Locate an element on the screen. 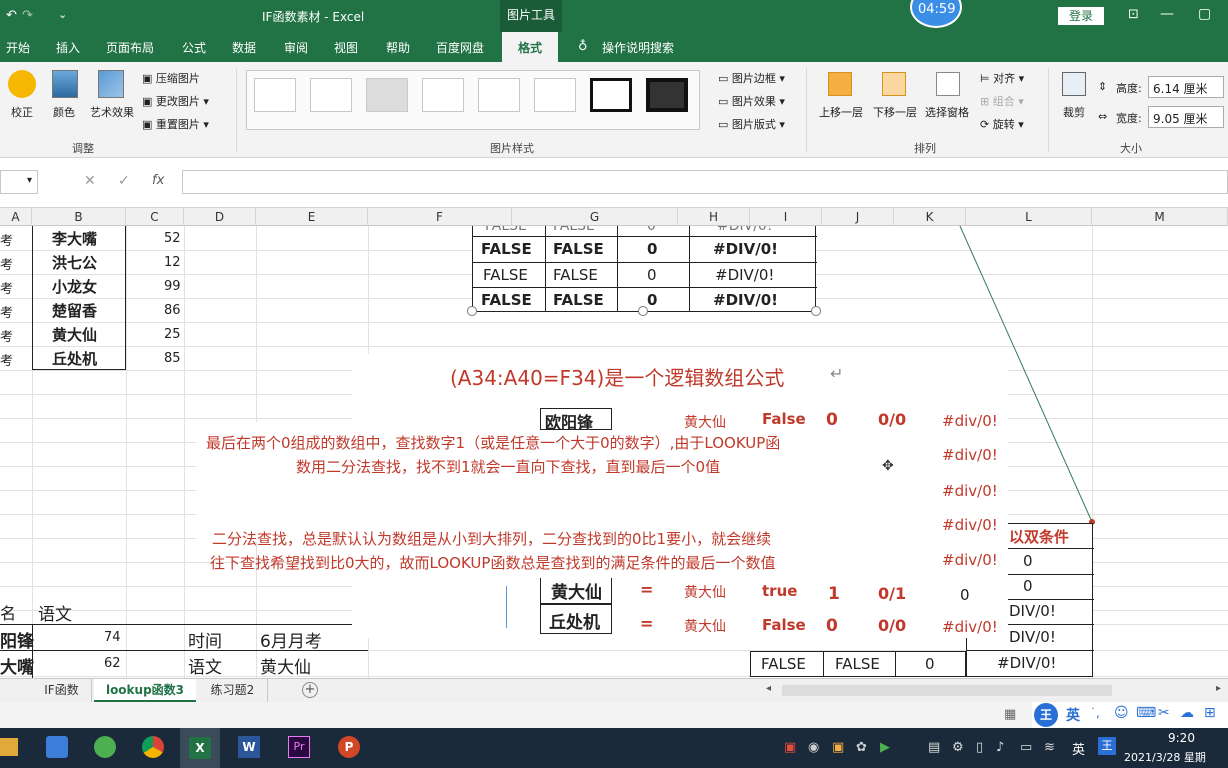 The image size is (1228, 768). sheet-tab-if: IF函数 is located at coordinates (62, 690).